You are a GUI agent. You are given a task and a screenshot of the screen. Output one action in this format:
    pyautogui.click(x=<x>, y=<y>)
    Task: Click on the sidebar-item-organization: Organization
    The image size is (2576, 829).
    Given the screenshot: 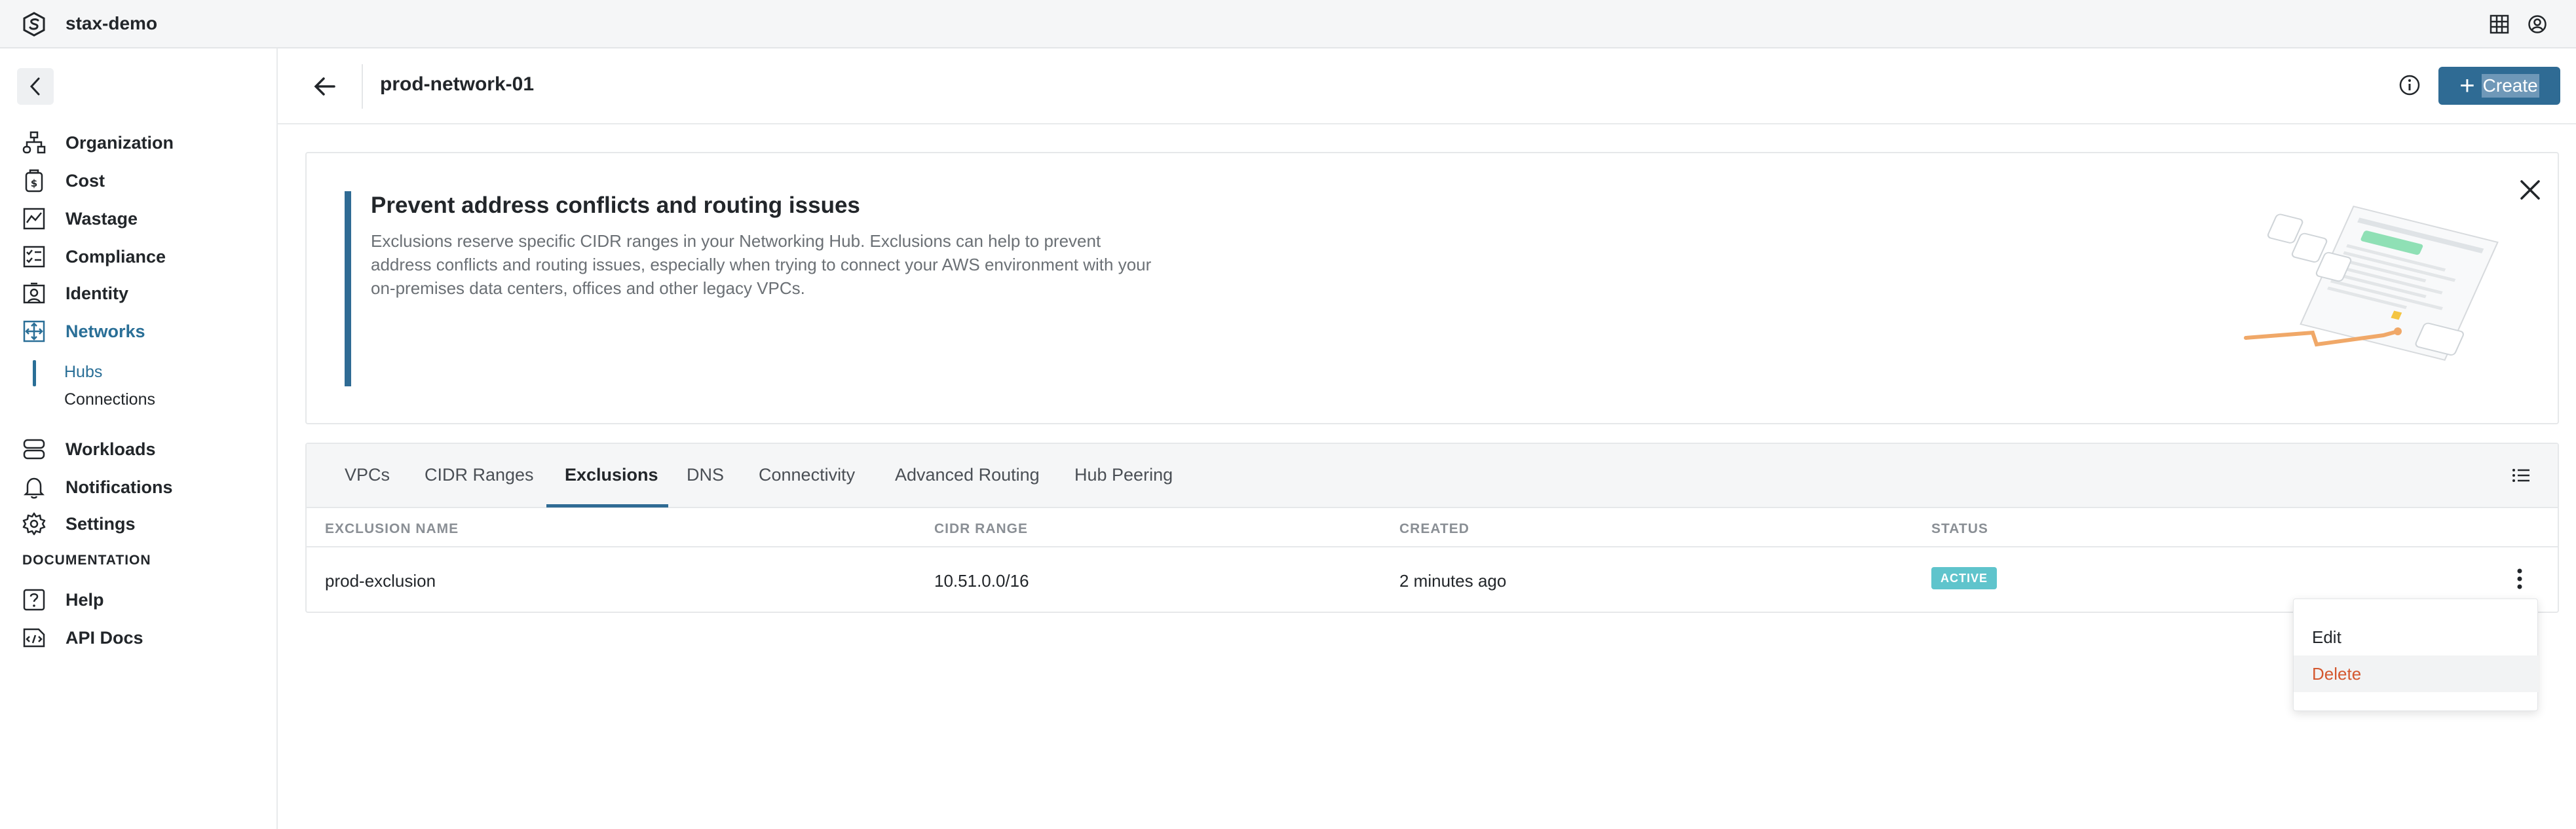 What is the action you would take?
    pyautogui.click(x=98, y=143)
    